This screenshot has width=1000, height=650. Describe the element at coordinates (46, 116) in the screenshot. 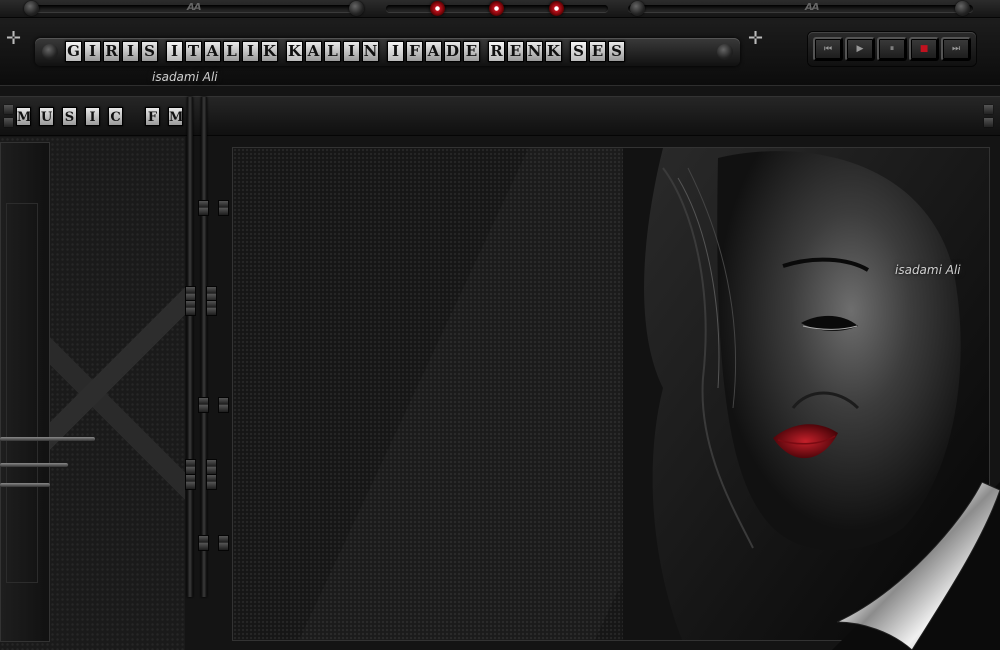

I see `station-letter-tile: U` at that location.